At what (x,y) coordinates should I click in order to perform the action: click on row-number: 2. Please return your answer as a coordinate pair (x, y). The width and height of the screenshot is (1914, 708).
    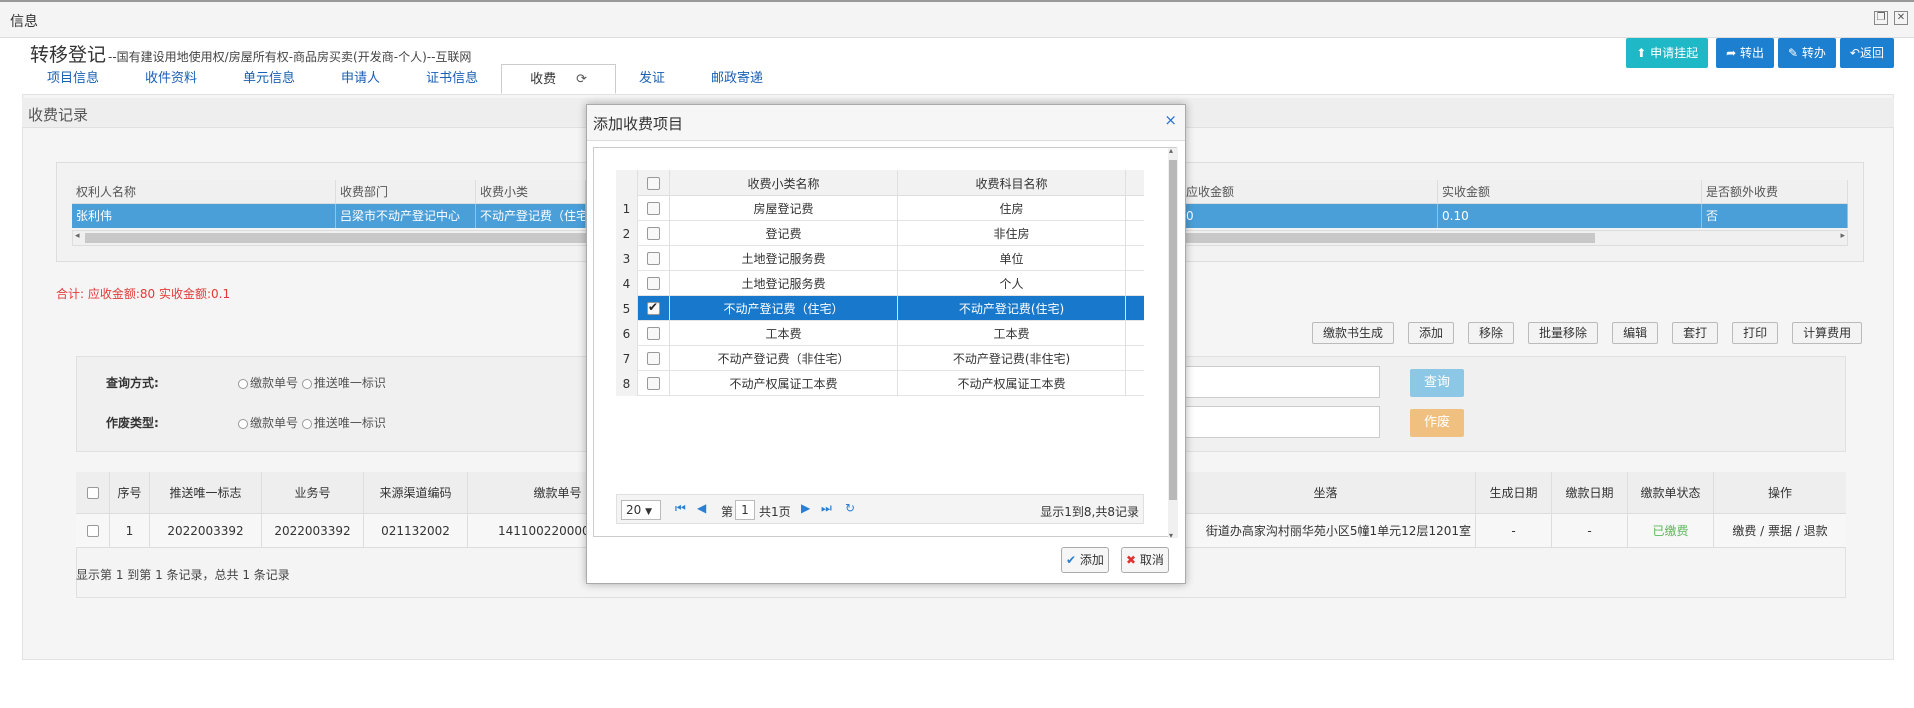
    Looking at the image, I should click on (627, 233).